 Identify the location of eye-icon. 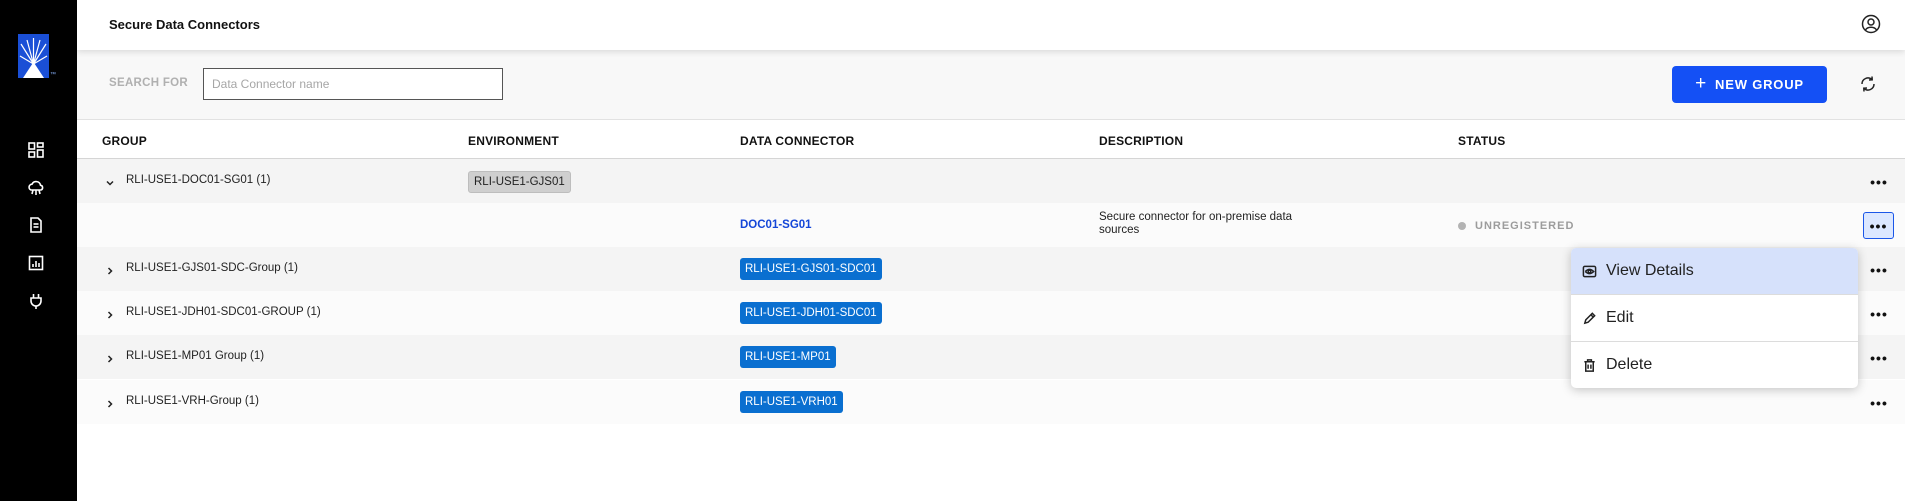
(1589, 271).